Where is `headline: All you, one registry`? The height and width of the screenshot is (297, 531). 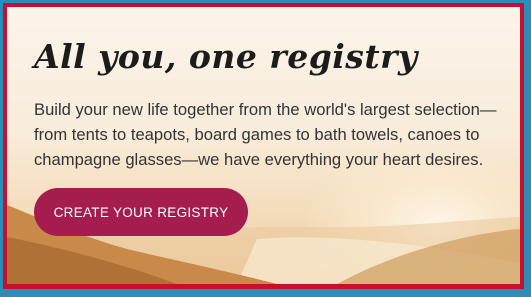 headline: All you, one registry is located at coordinates (226, 56).